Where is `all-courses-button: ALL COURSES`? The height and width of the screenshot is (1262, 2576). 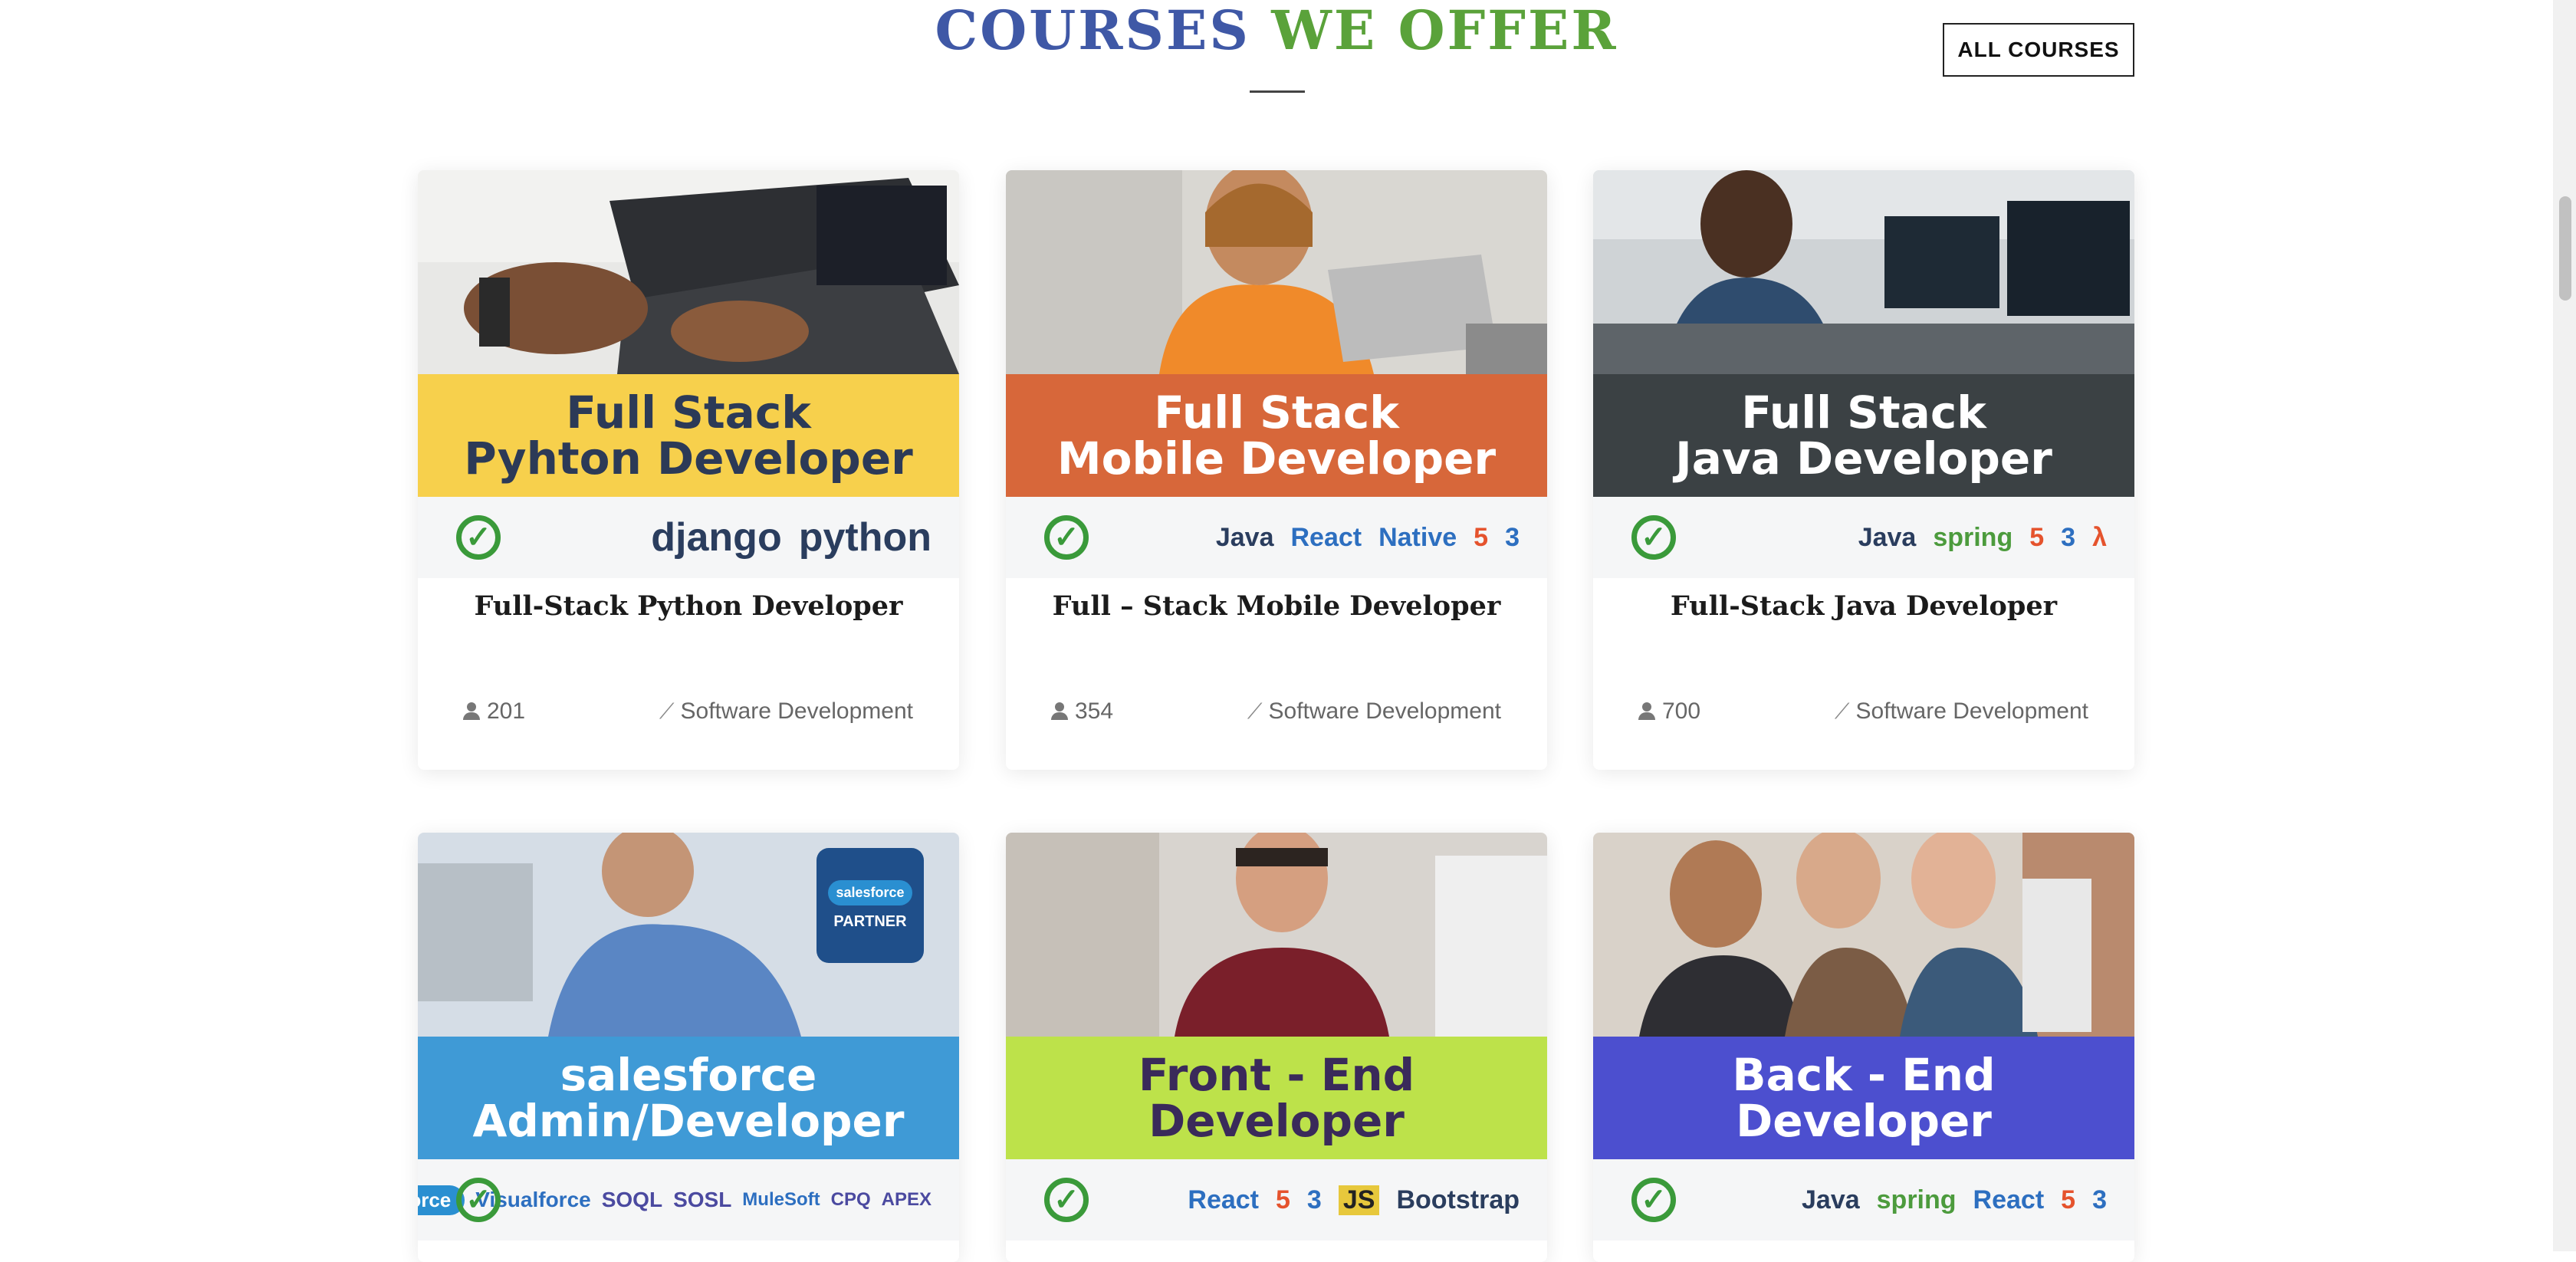
all-courses-button: ALL COURSES is located at coordinates (2039, 50).